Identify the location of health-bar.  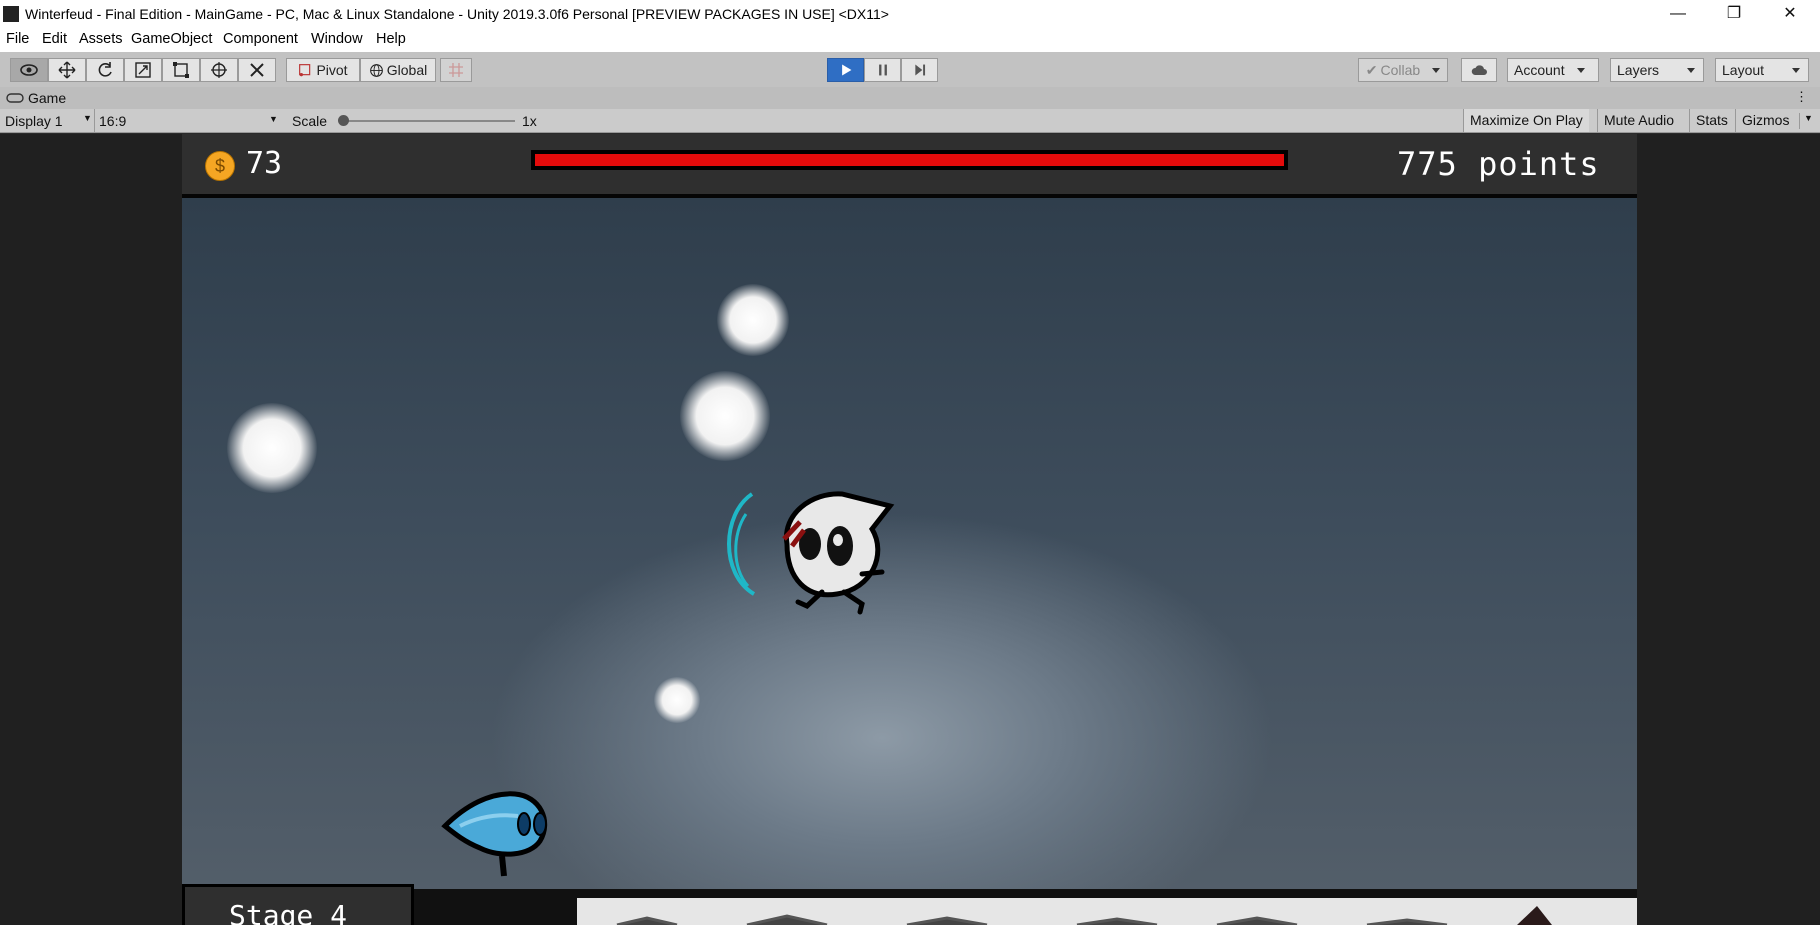
(909, 160).